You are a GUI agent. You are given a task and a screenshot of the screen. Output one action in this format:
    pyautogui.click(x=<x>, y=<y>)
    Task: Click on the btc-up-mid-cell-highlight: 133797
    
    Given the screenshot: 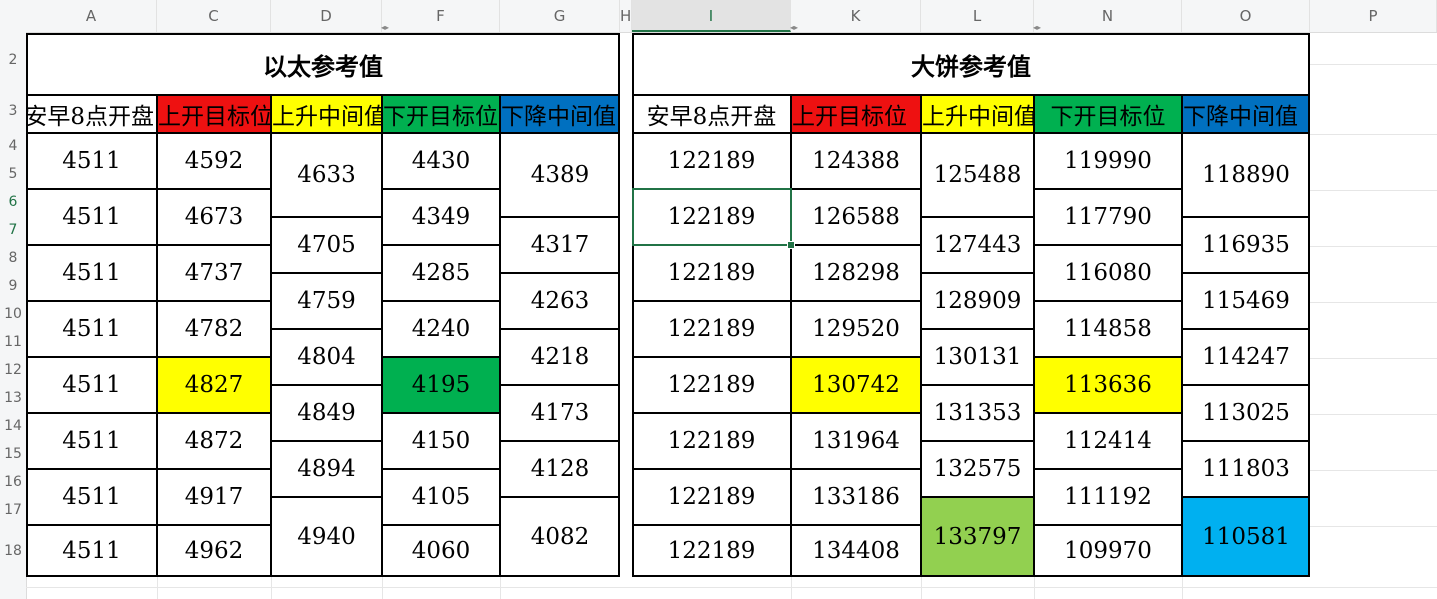 What is the action you would take?
    pyautogui.click(x=977, y=537)
    